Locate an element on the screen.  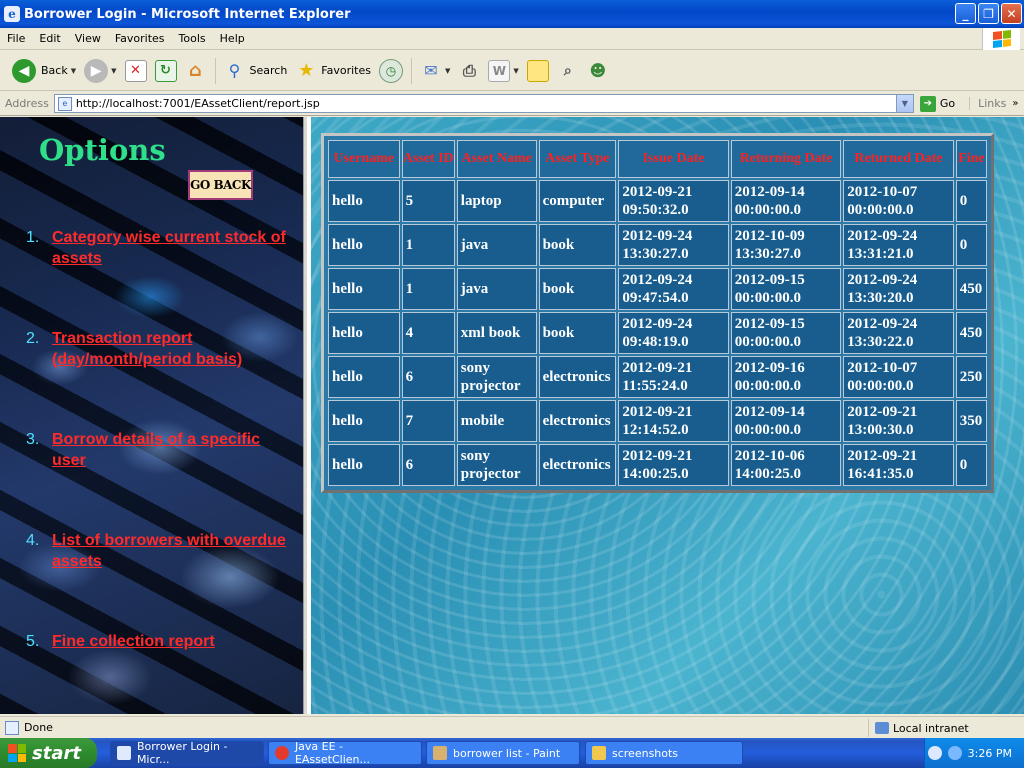
asset-id-cell: 1 is located at coordinates (428, 289).